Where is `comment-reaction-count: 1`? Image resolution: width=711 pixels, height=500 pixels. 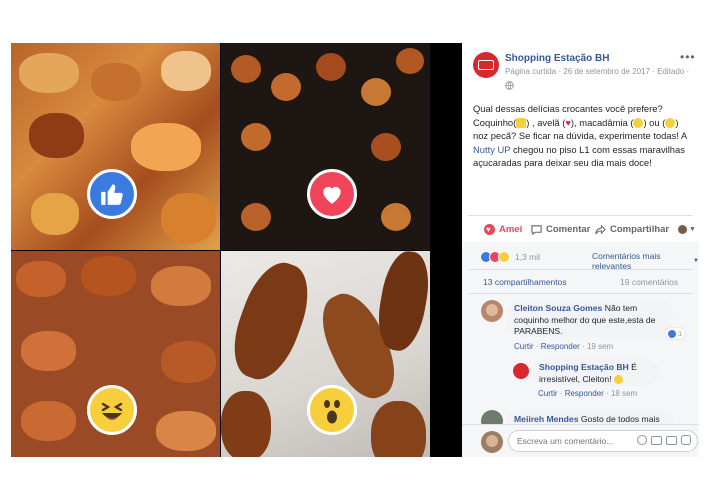 comment-reaction-count: 1 is located at coordinates (680, 333).